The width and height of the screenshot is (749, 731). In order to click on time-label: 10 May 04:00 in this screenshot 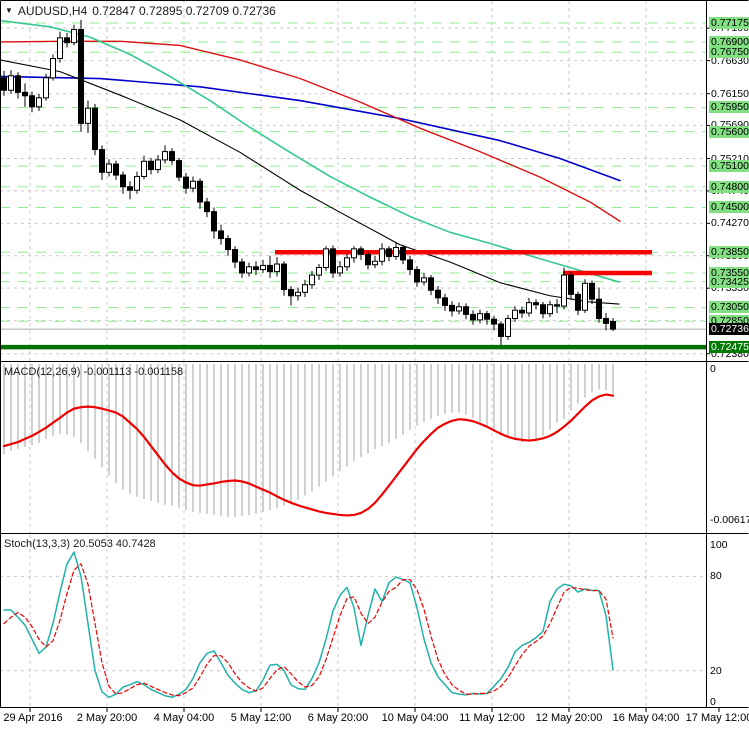, I will do `click(415, 718)`.